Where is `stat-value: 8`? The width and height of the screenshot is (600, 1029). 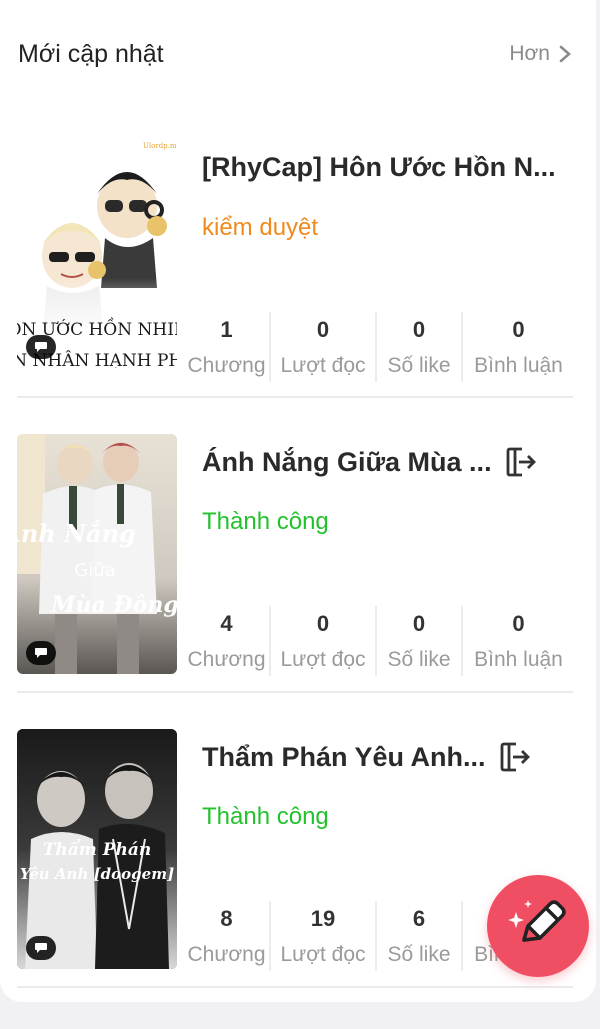
stat-value: 8 is located at coordinates (226, 918).